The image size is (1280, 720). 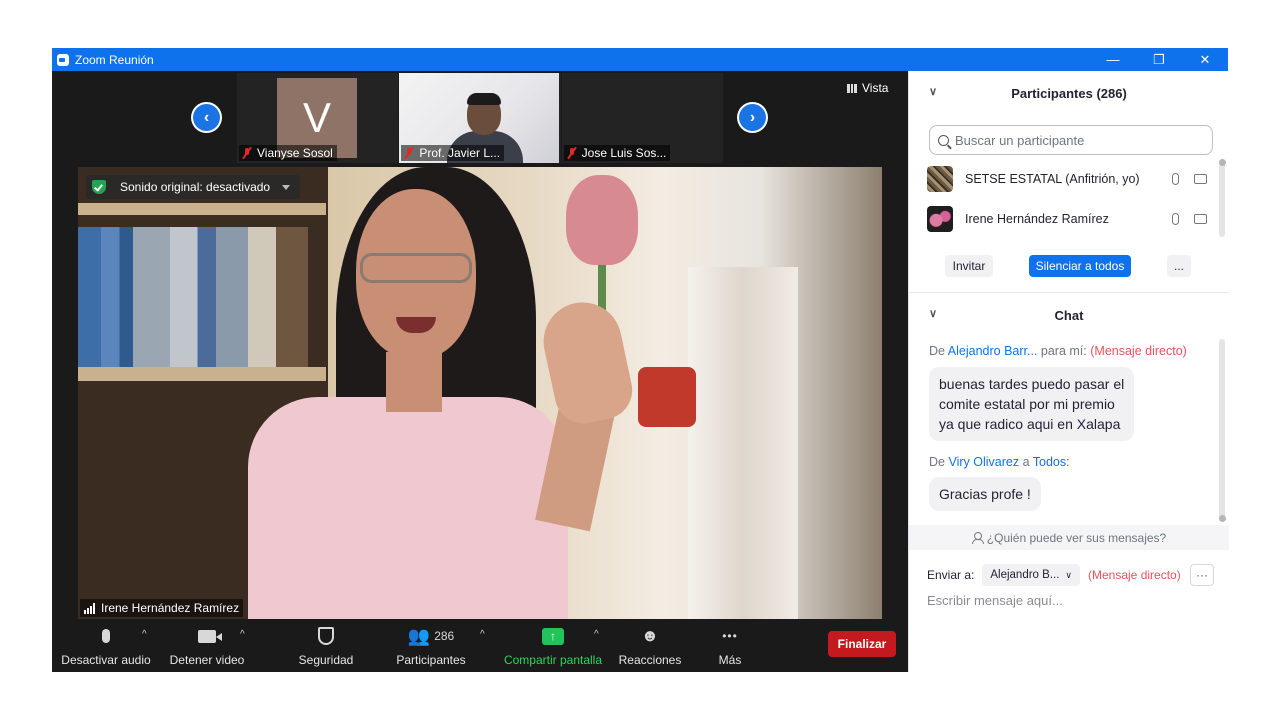 I want to click on original-sound-toggle: Sonido original: desactivado, so click(x=193, y=187).